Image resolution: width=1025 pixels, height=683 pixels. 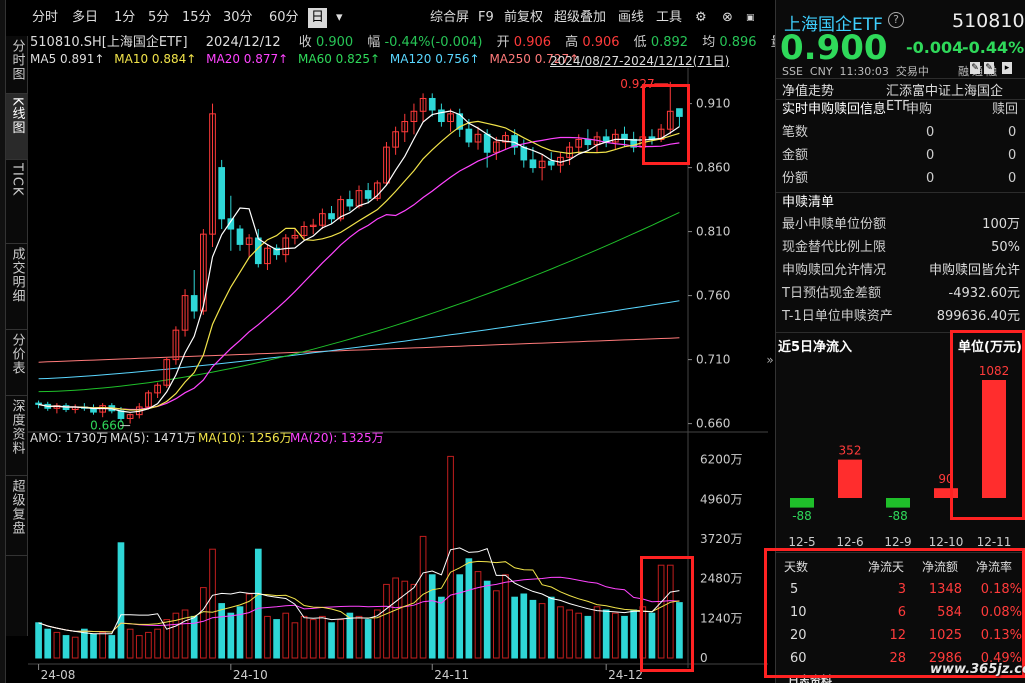 I want to click on realtime-row-label: 笔数, so click(x=795, y=132).